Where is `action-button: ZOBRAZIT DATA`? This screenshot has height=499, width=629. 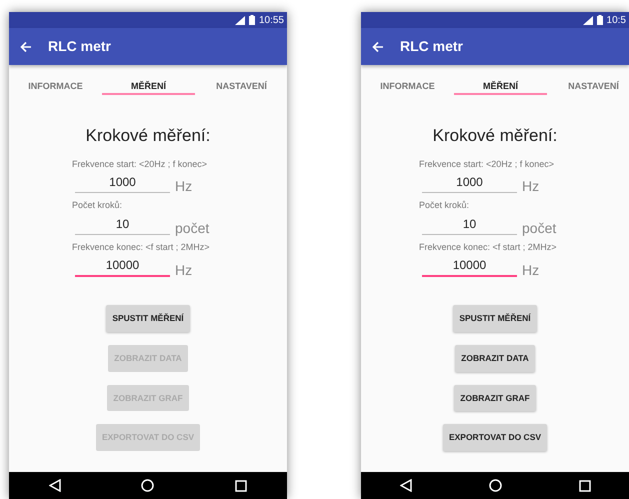
action-button: ZOBRAZIT DATA is located at coordinates (495, 358).